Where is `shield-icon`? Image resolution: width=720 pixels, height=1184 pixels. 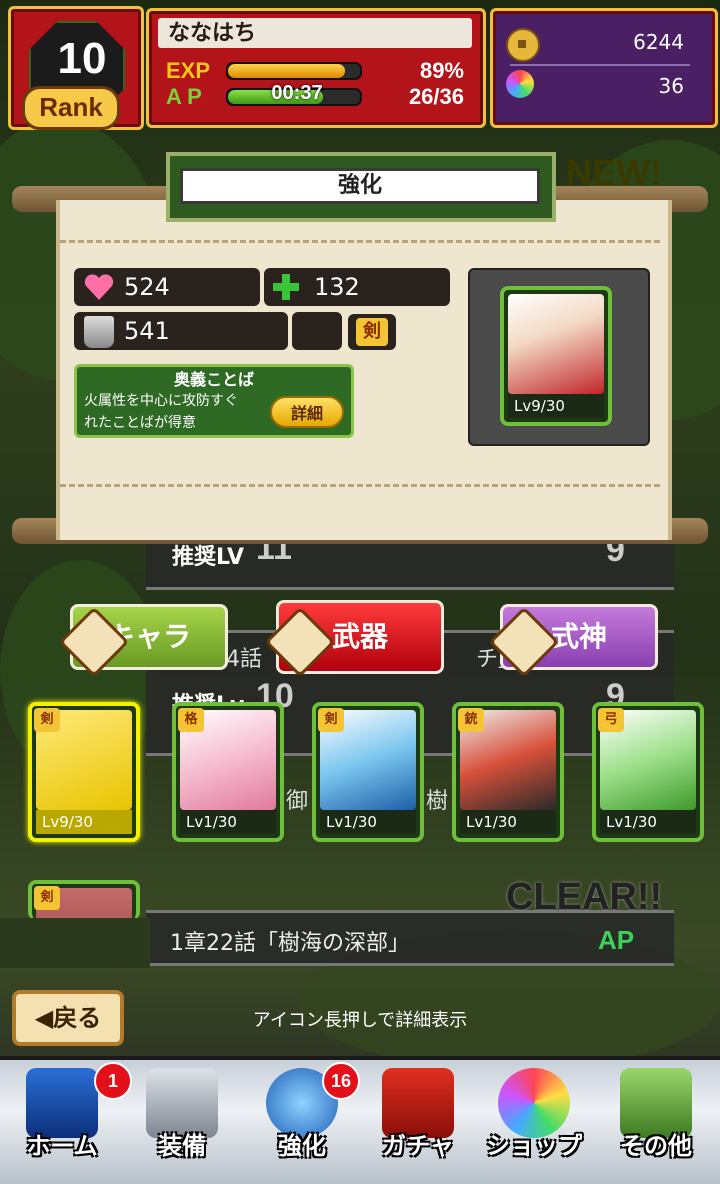
shield-icon is located at coordinates (99, 332).